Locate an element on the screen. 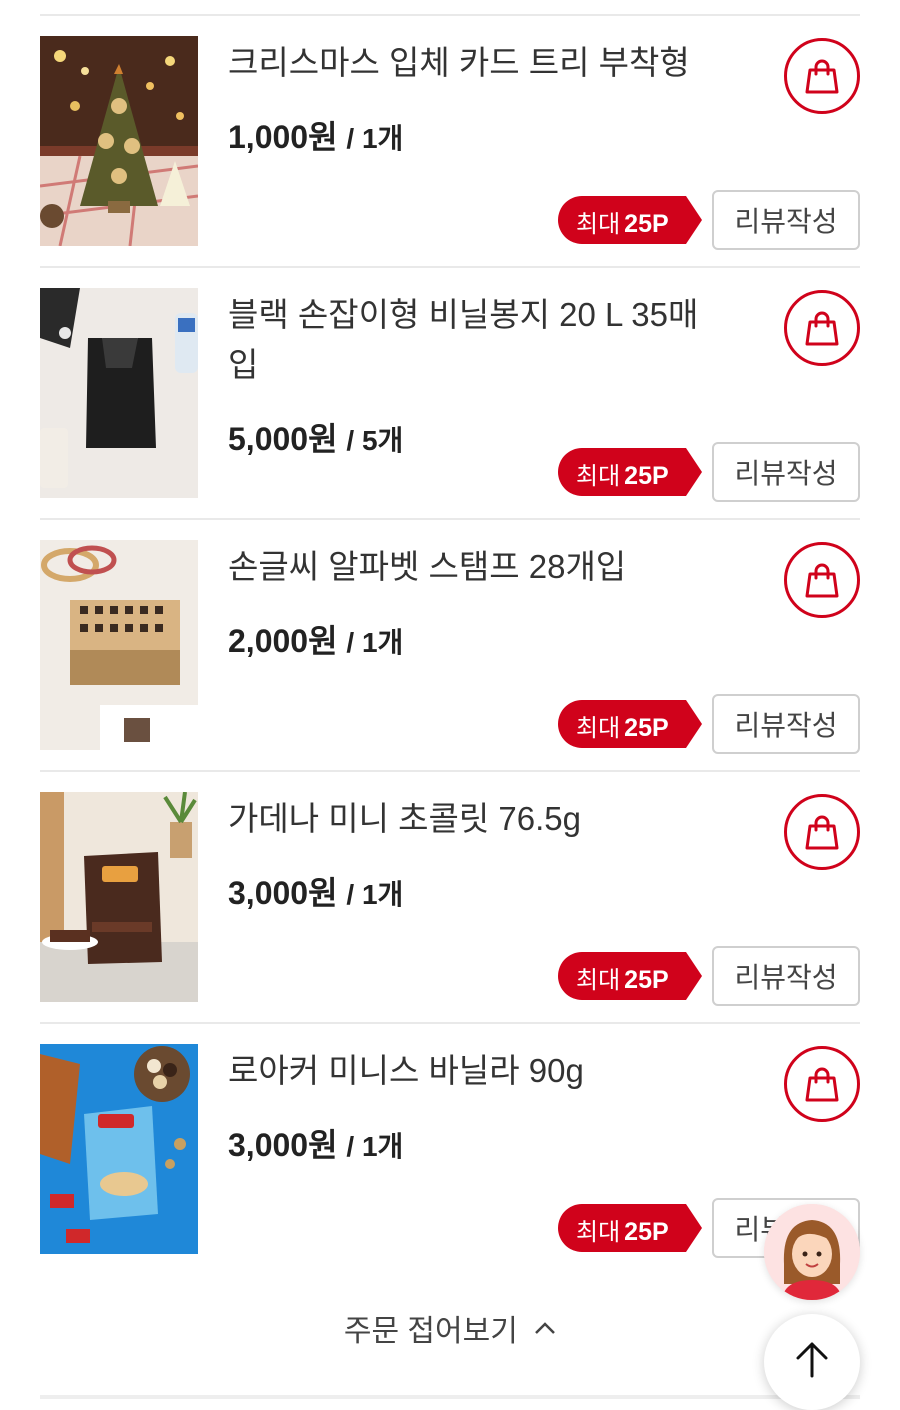 This screenshot has width=900, height=1410. arrow-up-icon is located at coordinates (812, 1360).